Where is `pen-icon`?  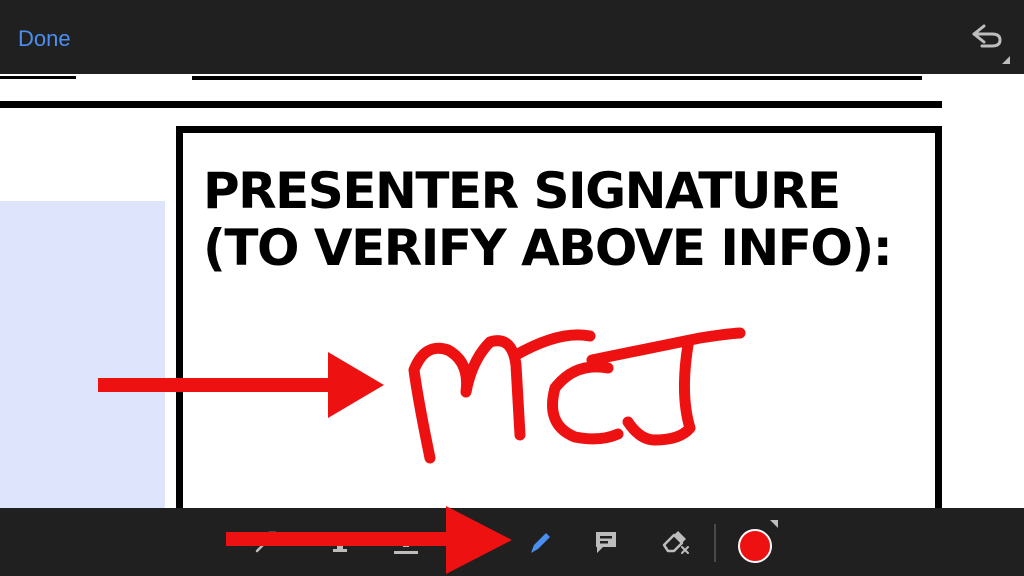
pen-icon is located at coordinates (540, 542).